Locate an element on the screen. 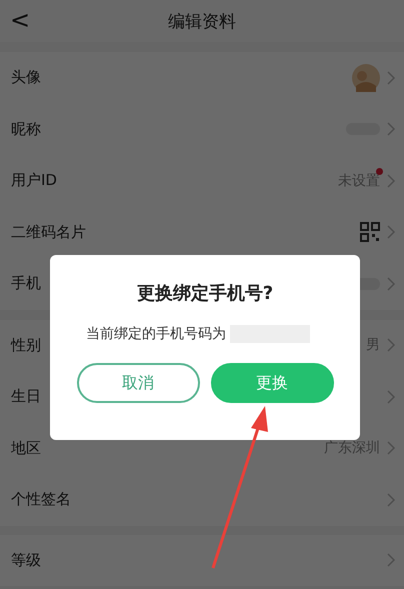 Image resolution: width=404 pixels, height=589 pixels. row-label: 头像 is located at coordinates (26, 78).